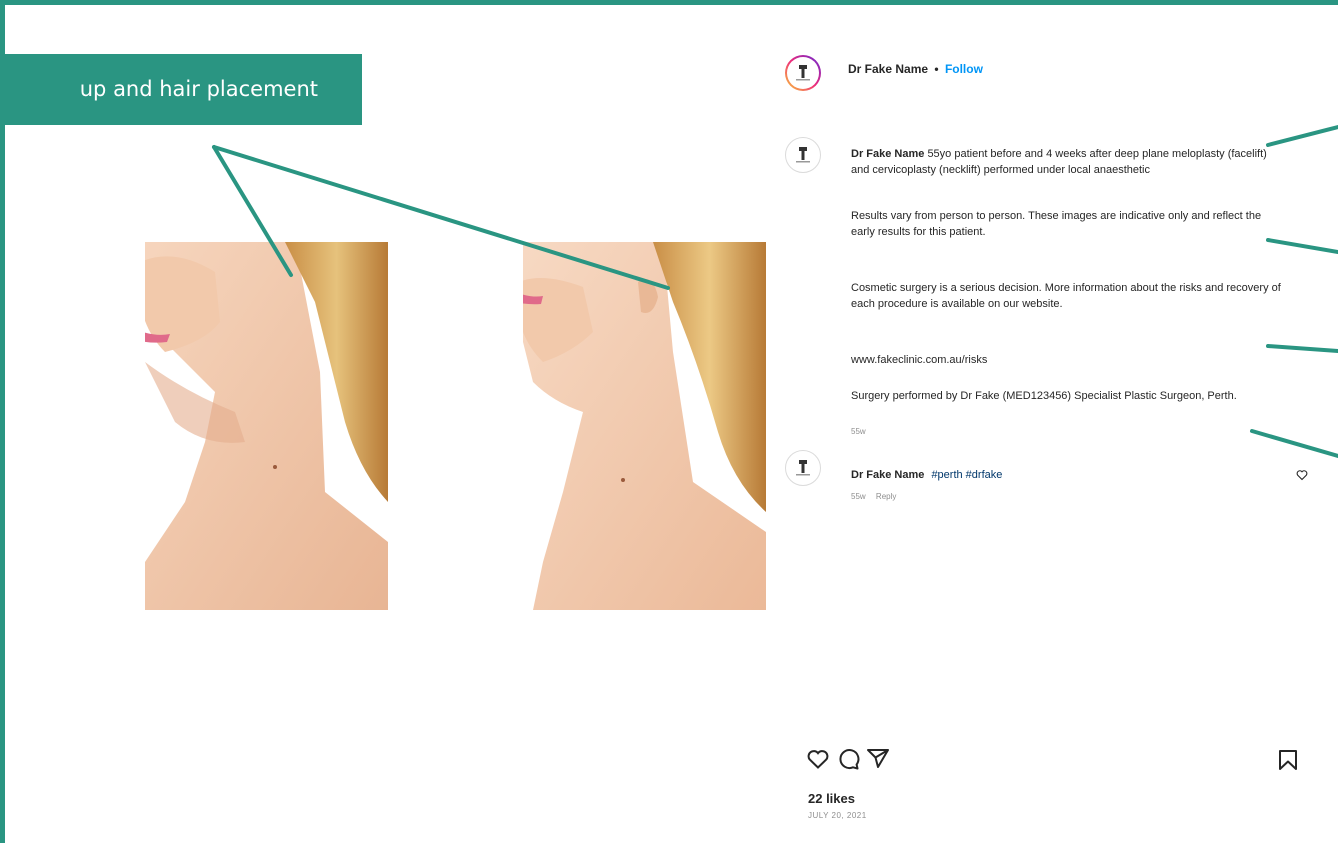 The image size is (1338, 843). I want to click on comment-icon, so click(848, 759).